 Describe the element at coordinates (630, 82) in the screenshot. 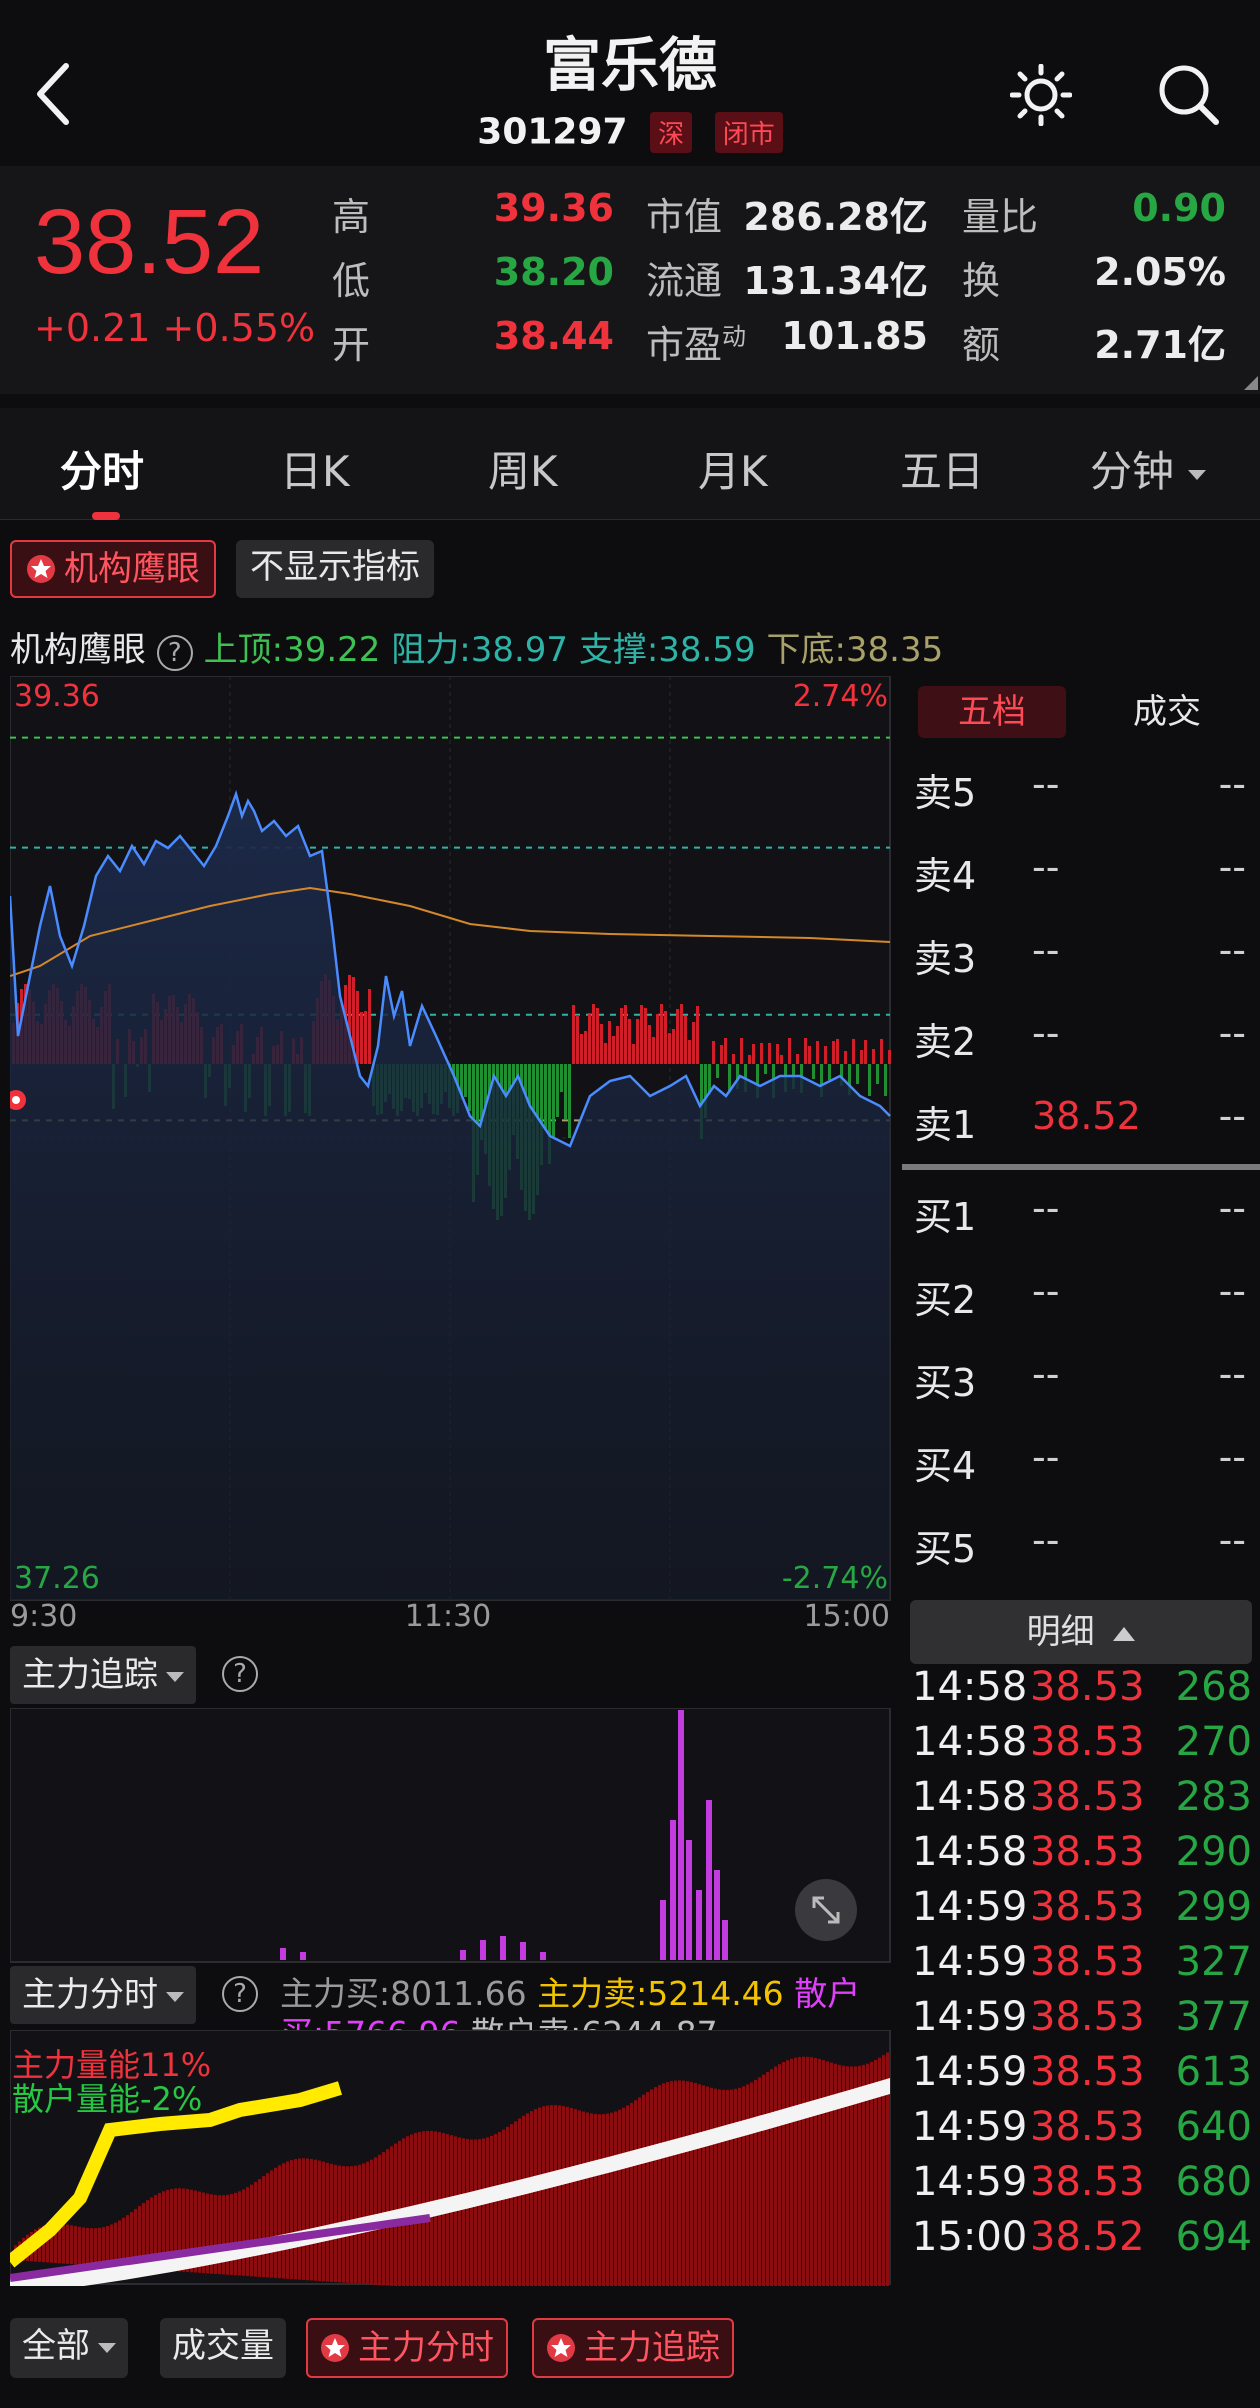

I see `top-bar: 富乐德 301297 深 闭市` at that location.